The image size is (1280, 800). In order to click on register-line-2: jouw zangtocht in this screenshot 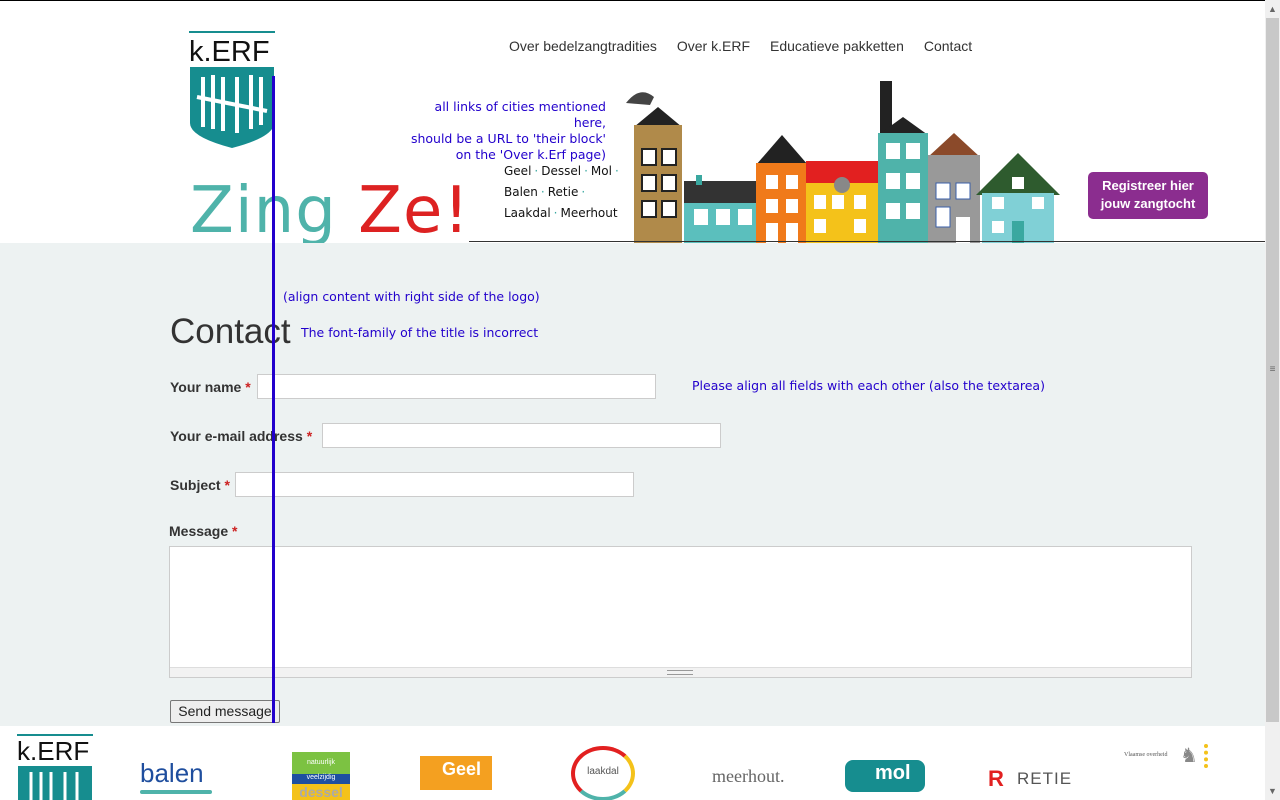, I will do `click(1148, 203)`.